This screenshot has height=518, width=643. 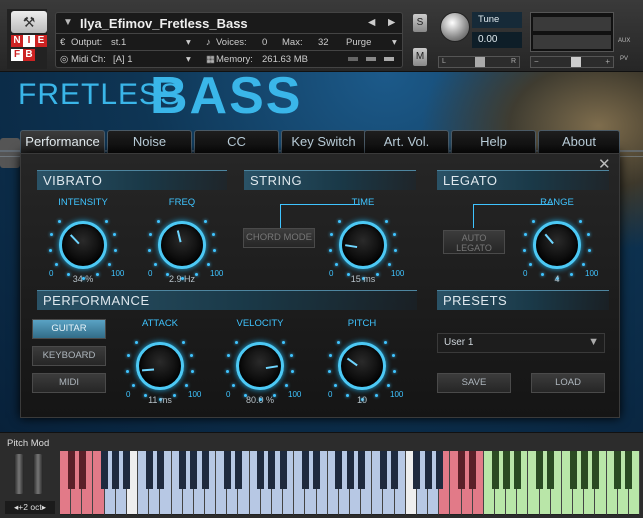 What do you see at coordinates (624, 41) in the screenshot?
I see `aux-button: AUX` at bounding box center [624, 41].